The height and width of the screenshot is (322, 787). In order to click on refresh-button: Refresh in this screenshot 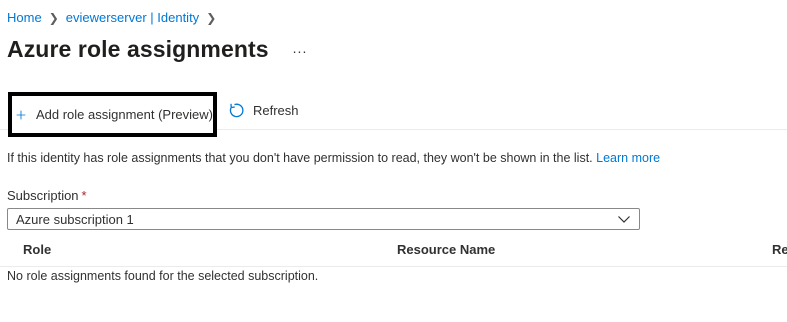, I will do `click(263, 110)`.